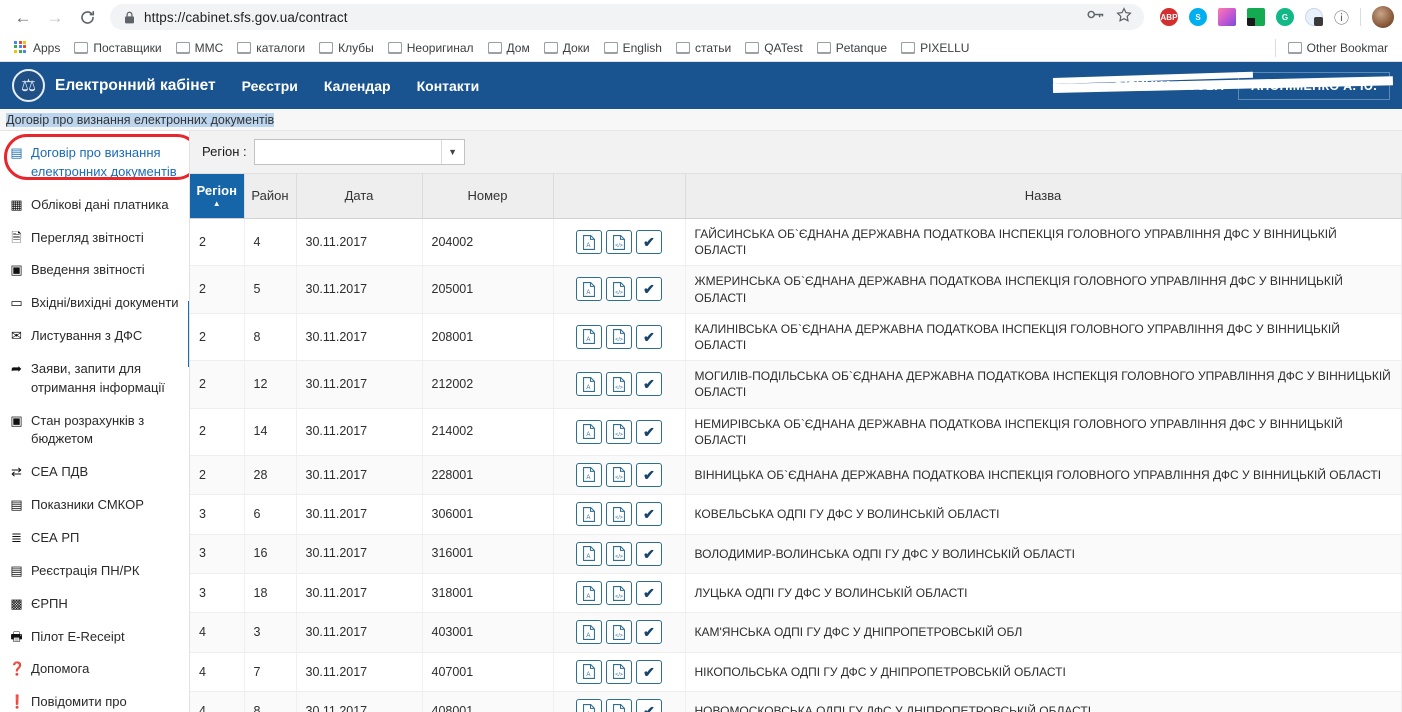 The width and height of the screenshot is (1402, 712). Describe the element at coordinates (1043, 196) in the screenshot. I see `column-header-name: Назва` at that location.